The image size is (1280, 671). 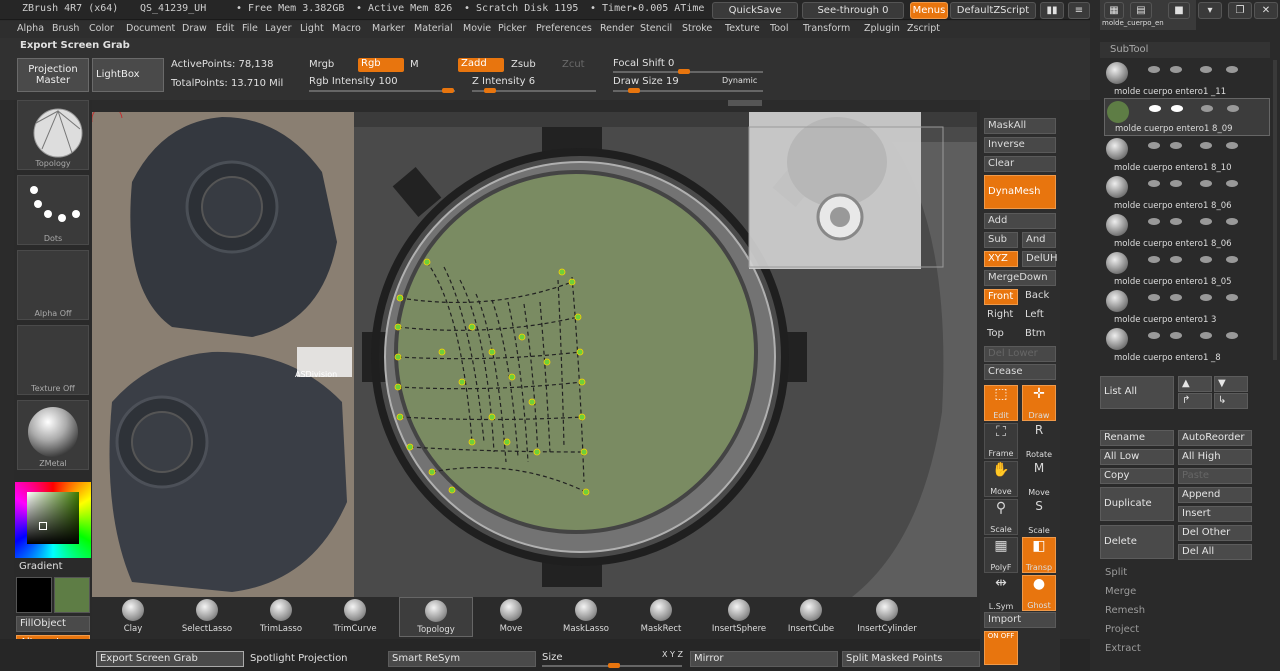 What do you see at coordinates (53, 520) in the screenshot?
I see `color-picker` at bounding box center [53, 520].